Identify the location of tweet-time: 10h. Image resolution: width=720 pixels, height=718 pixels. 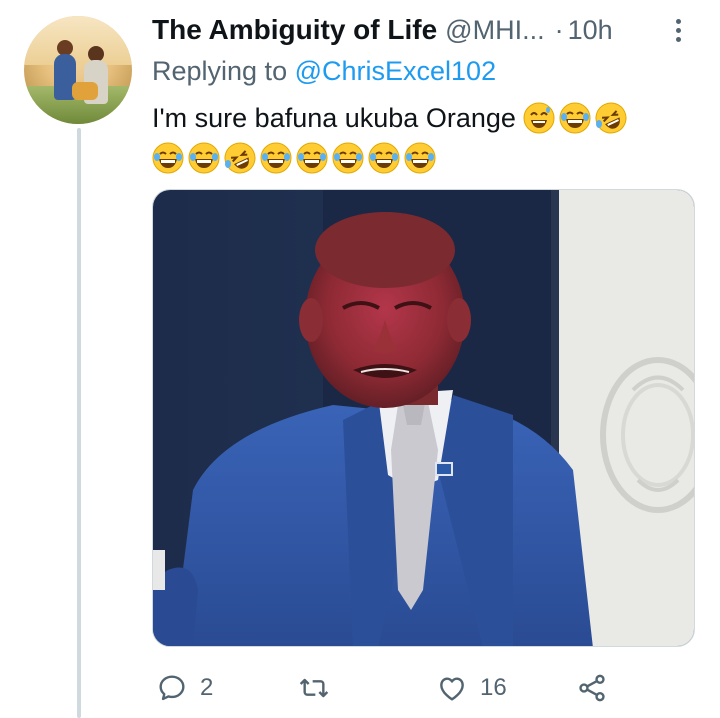
(590, 30).